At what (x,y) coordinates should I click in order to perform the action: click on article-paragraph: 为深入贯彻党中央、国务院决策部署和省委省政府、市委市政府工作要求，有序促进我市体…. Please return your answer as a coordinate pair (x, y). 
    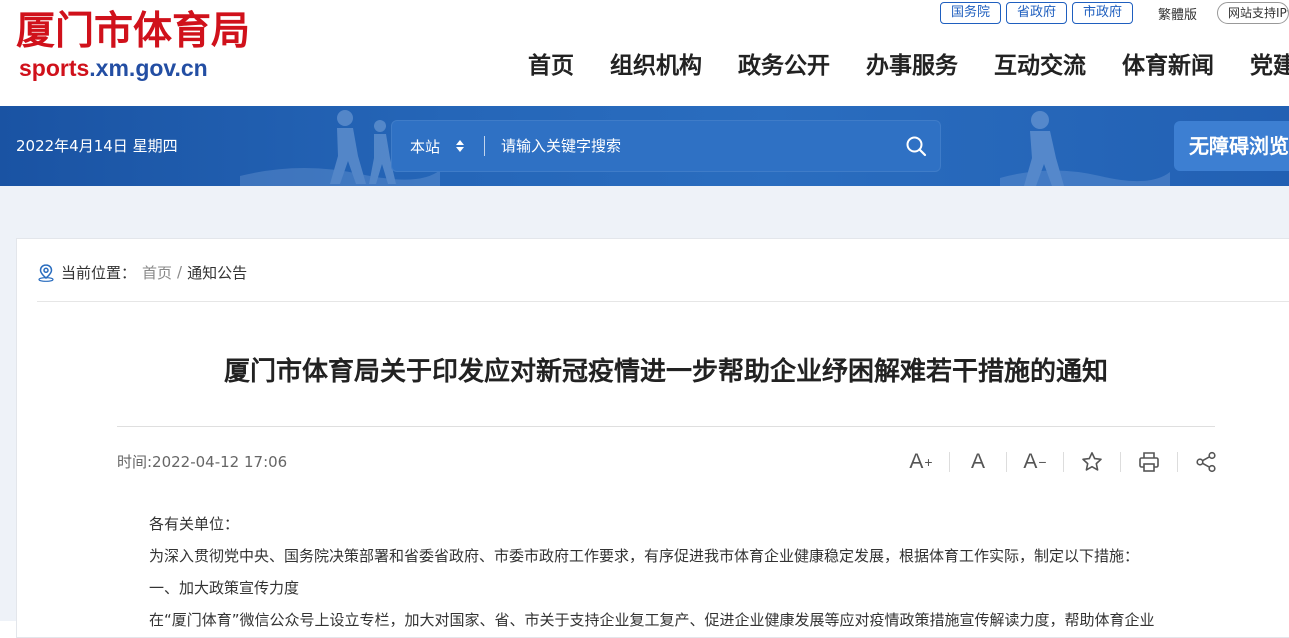
    Looking at the image, I should click on (644, 556).